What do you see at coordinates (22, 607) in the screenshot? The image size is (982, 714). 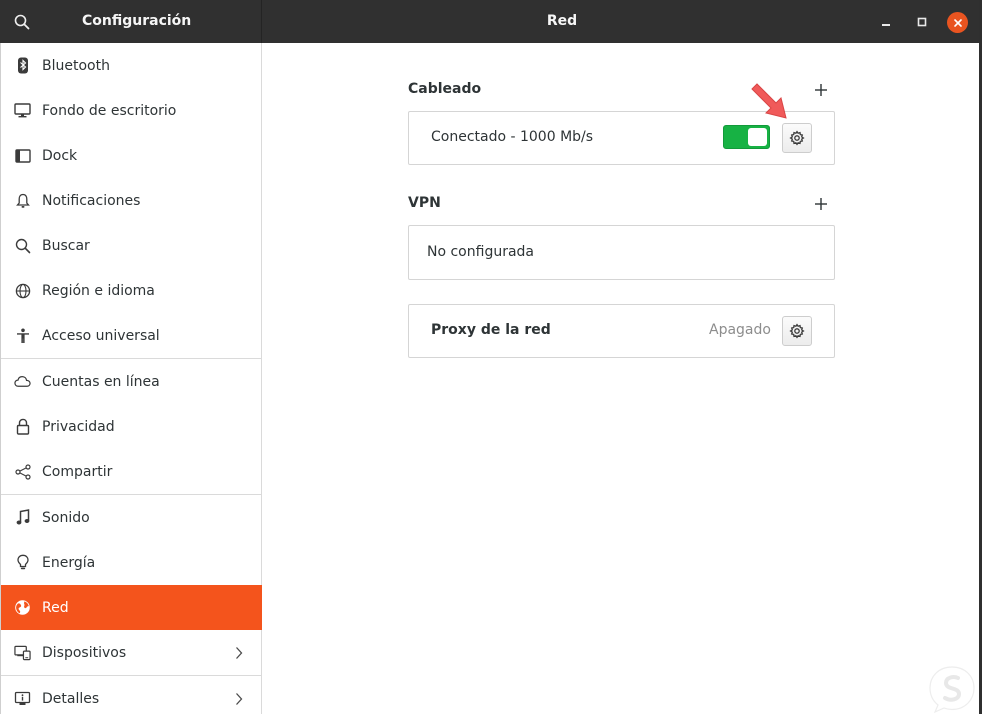 I see `network-globe-icon` at bounding box center [22, 607].